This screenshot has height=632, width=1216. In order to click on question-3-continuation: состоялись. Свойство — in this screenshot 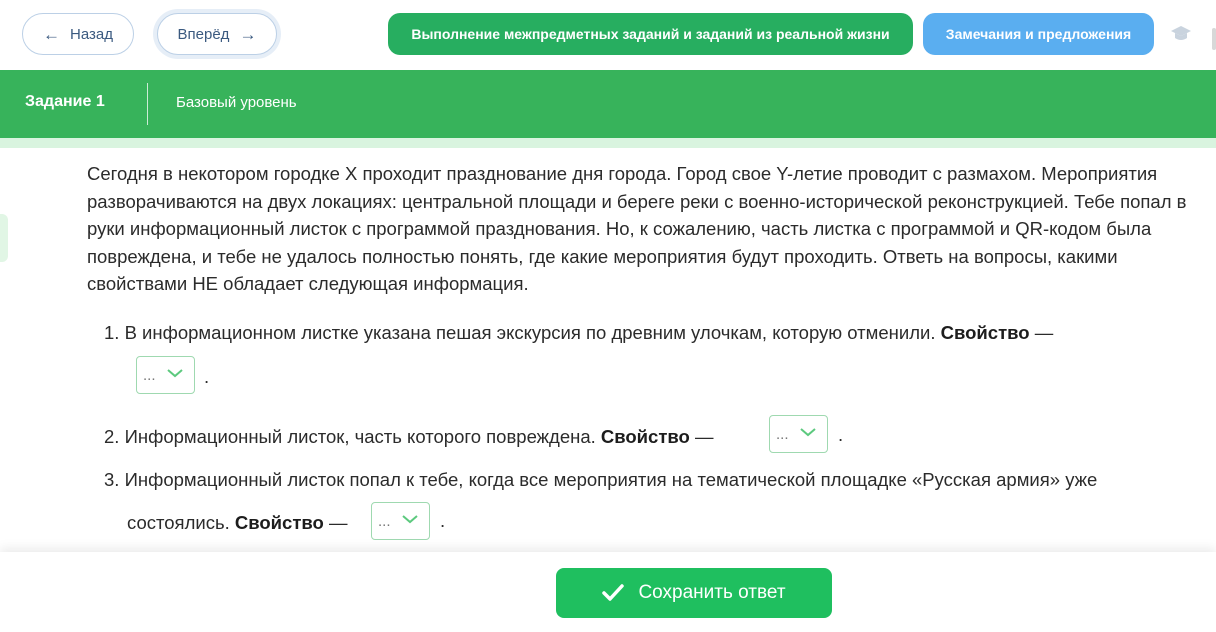, I will do `click(237, 523)`.